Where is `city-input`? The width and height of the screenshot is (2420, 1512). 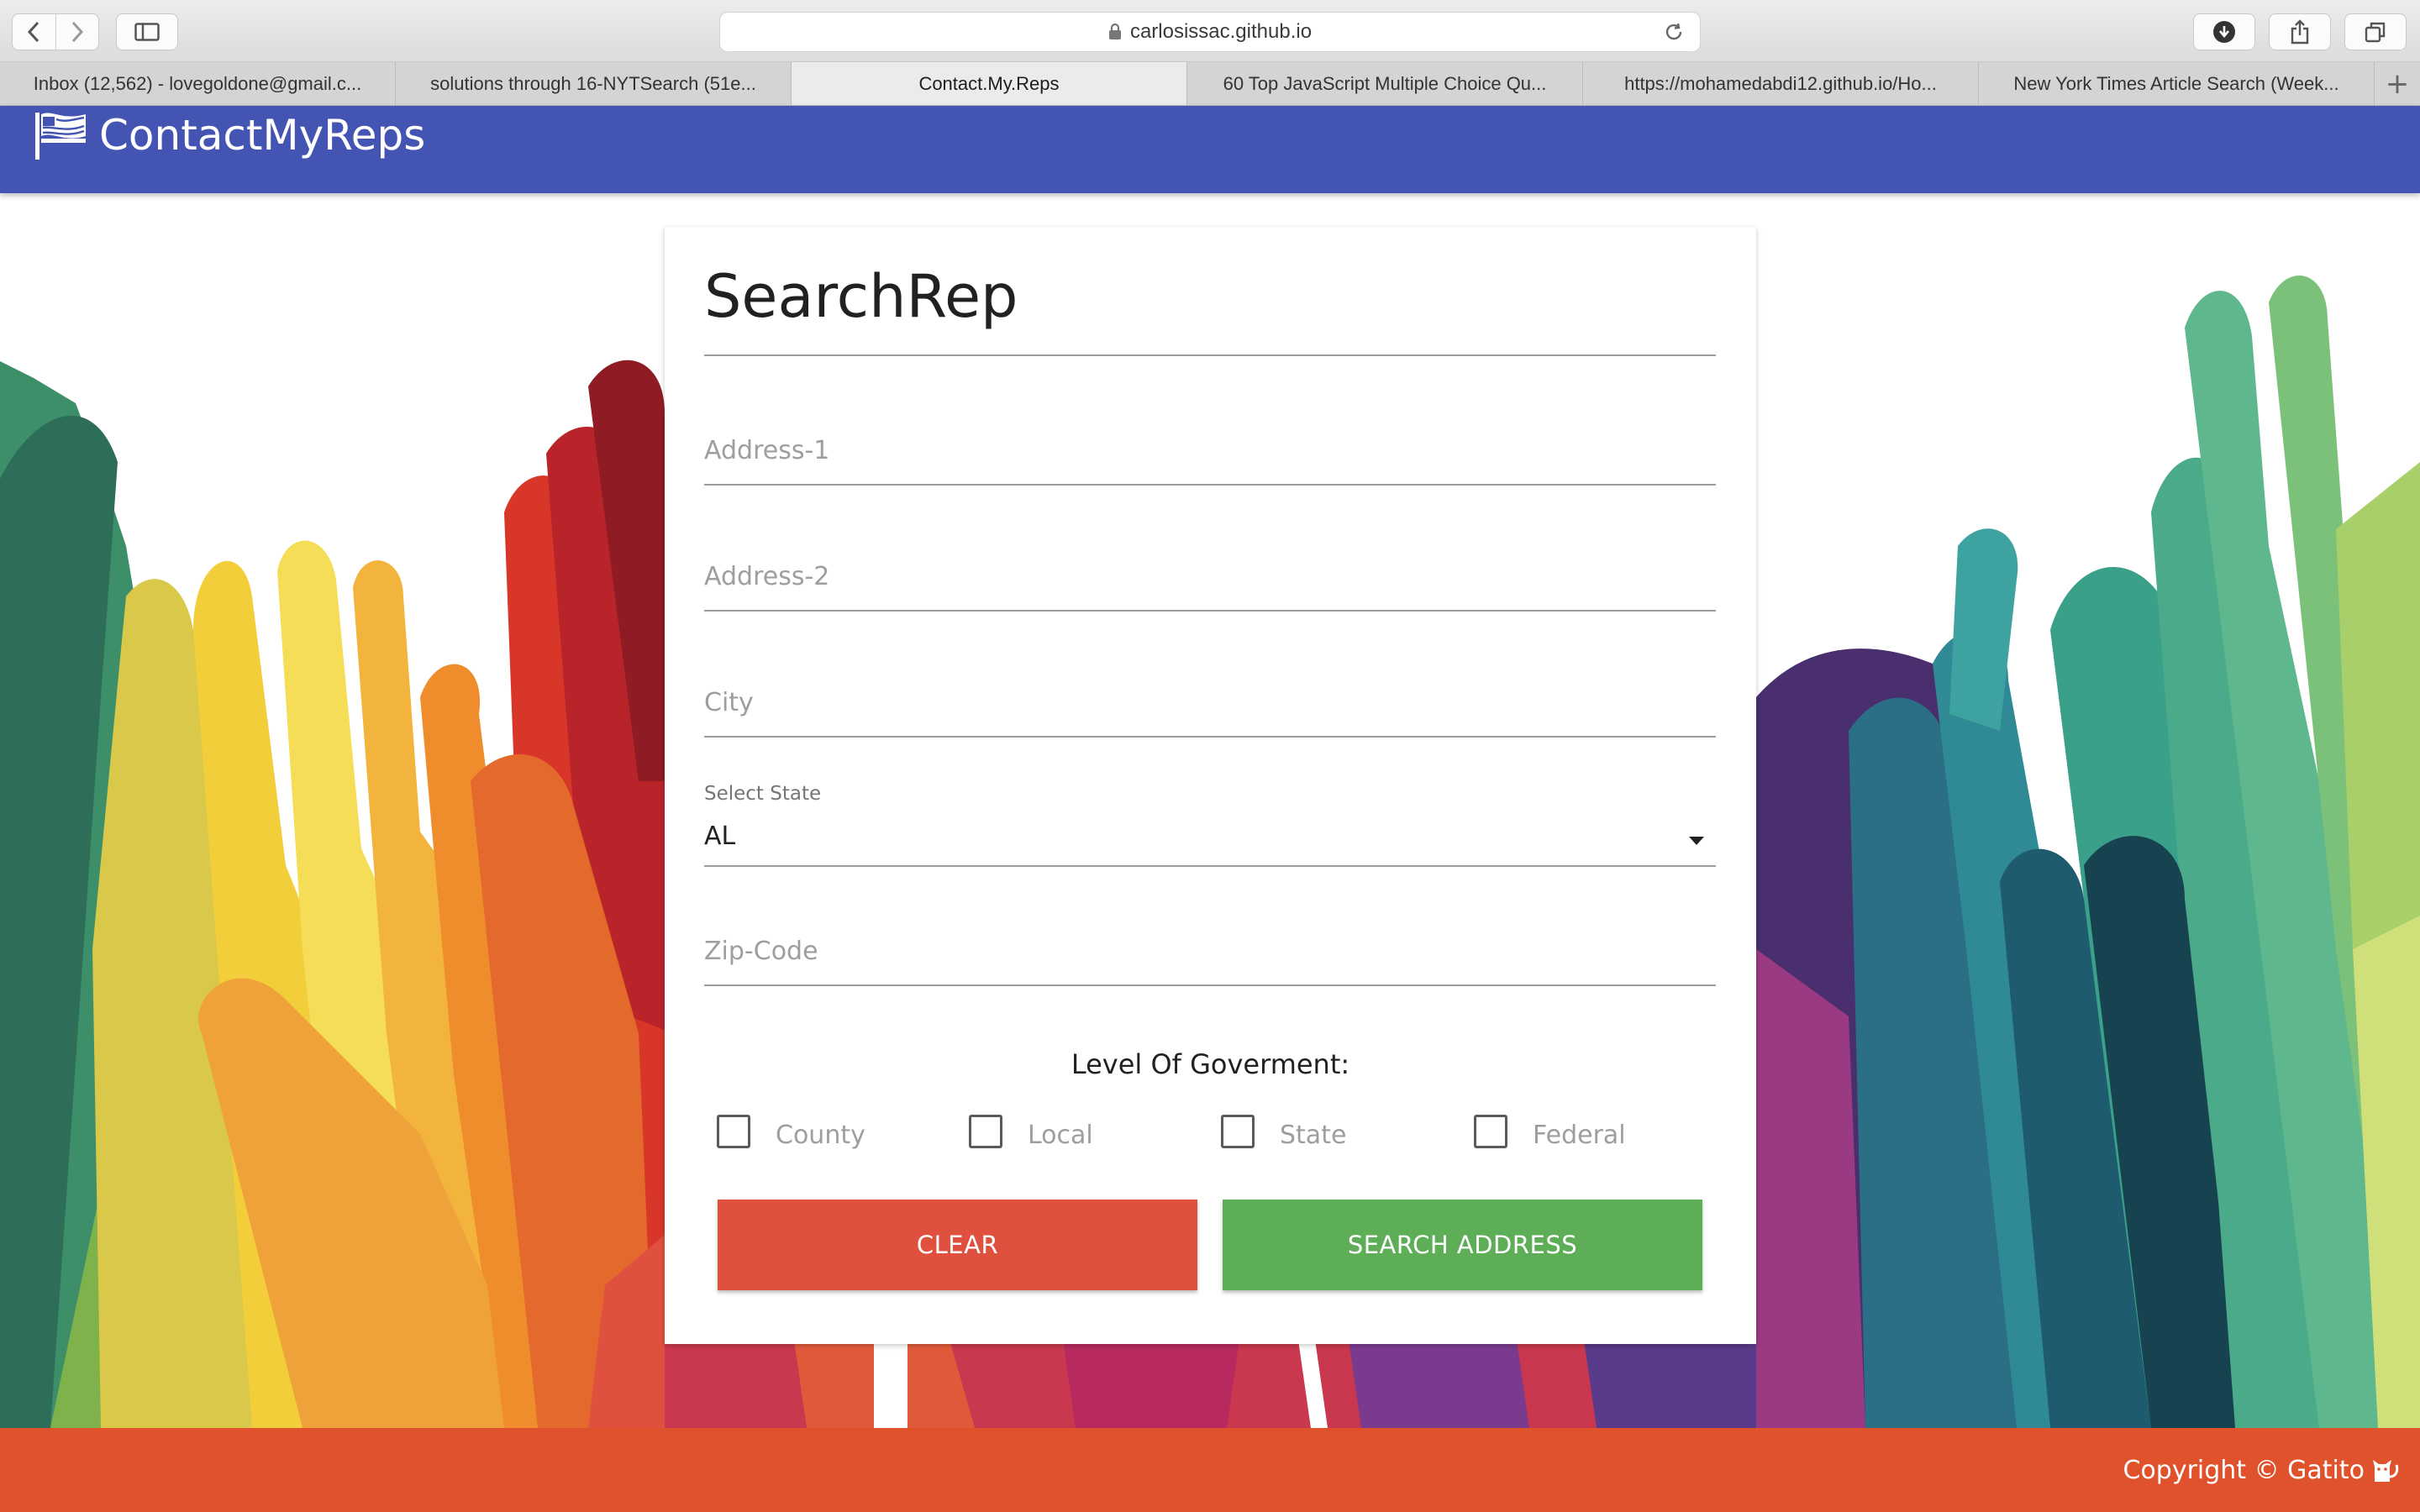
city-input is located at coordinates (1210, 702).